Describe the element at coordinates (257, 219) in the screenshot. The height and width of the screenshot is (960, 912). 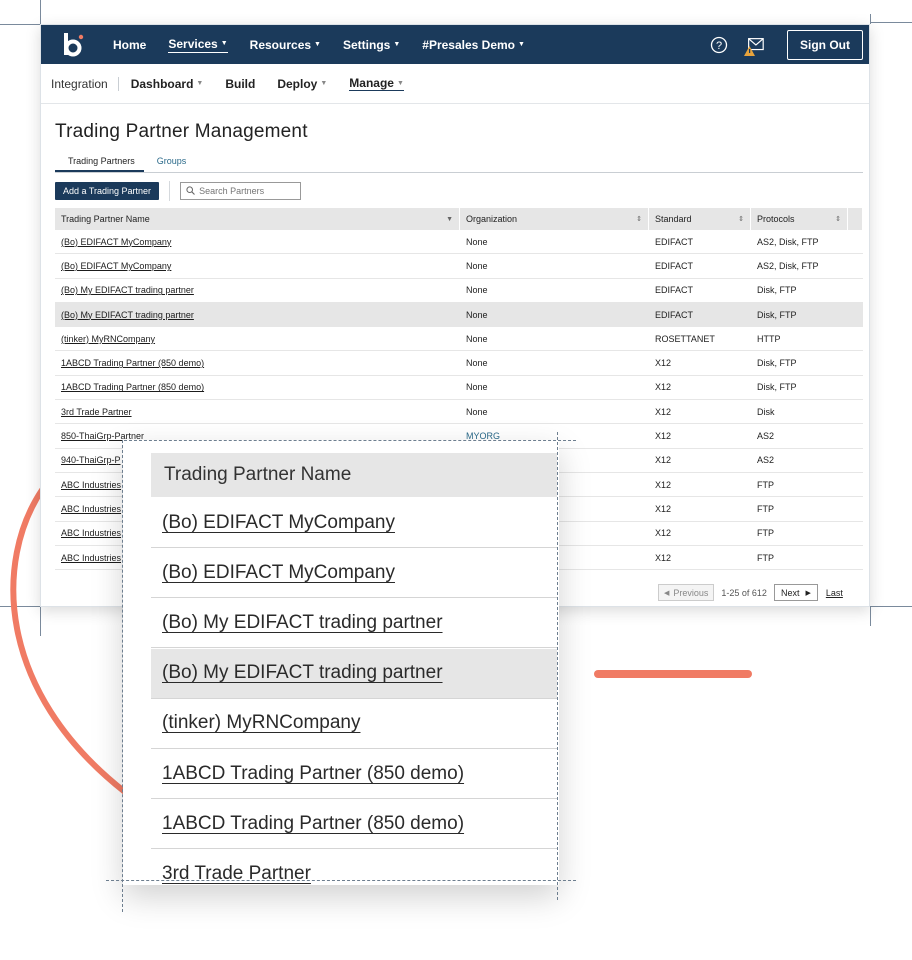
I see `column-header-name: Trading Partner Name ▼` at that location.